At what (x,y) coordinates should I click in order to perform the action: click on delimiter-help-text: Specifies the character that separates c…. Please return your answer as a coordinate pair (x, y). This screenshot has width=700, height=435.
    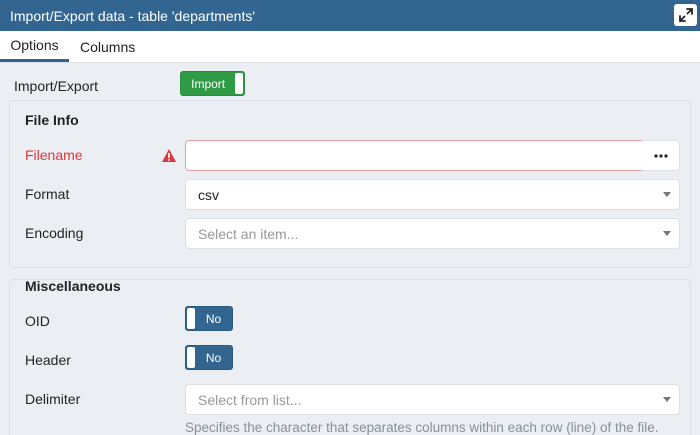
    Looking at the image, I should click on (422, 427).